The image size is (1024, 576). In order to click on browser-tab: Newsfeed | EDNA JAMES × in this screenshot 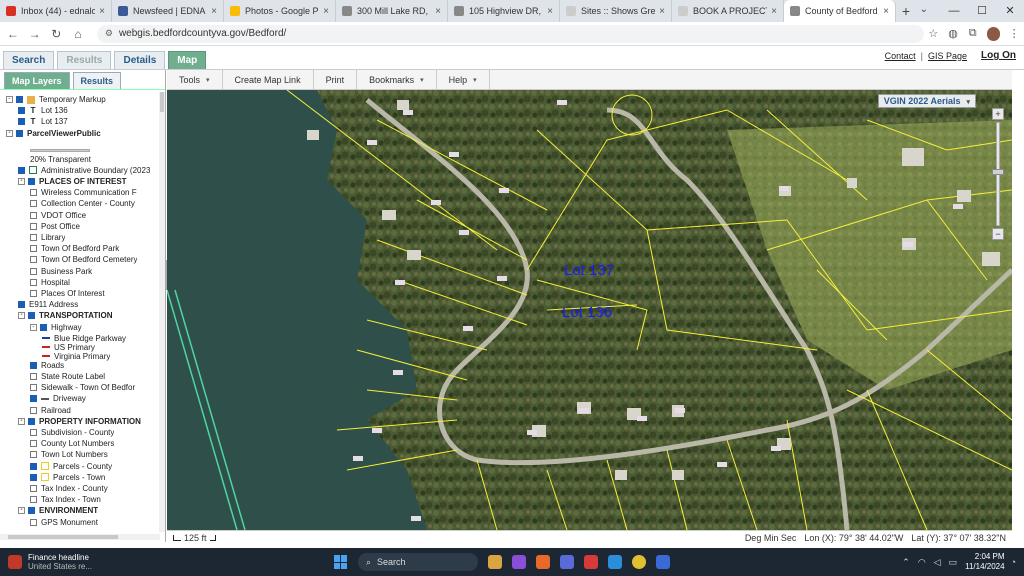, I will do `click(168, 11)`.